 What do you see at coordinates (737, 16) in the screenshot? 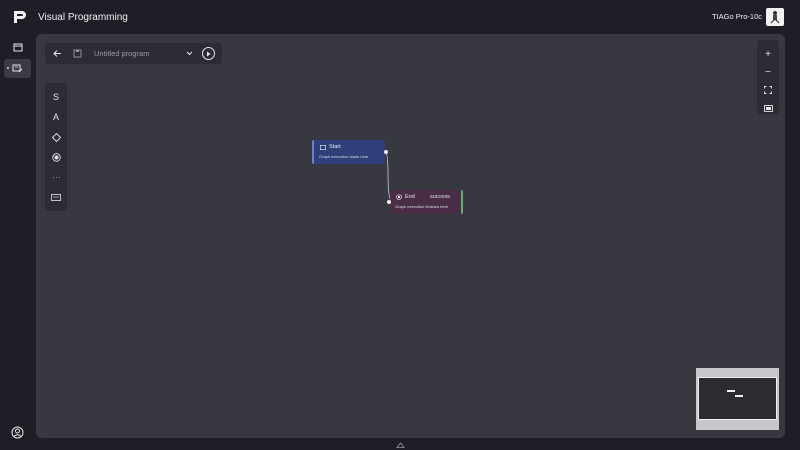
I see `robot-name: TIAGo Pro-10c` at bounding box center [737, 16].